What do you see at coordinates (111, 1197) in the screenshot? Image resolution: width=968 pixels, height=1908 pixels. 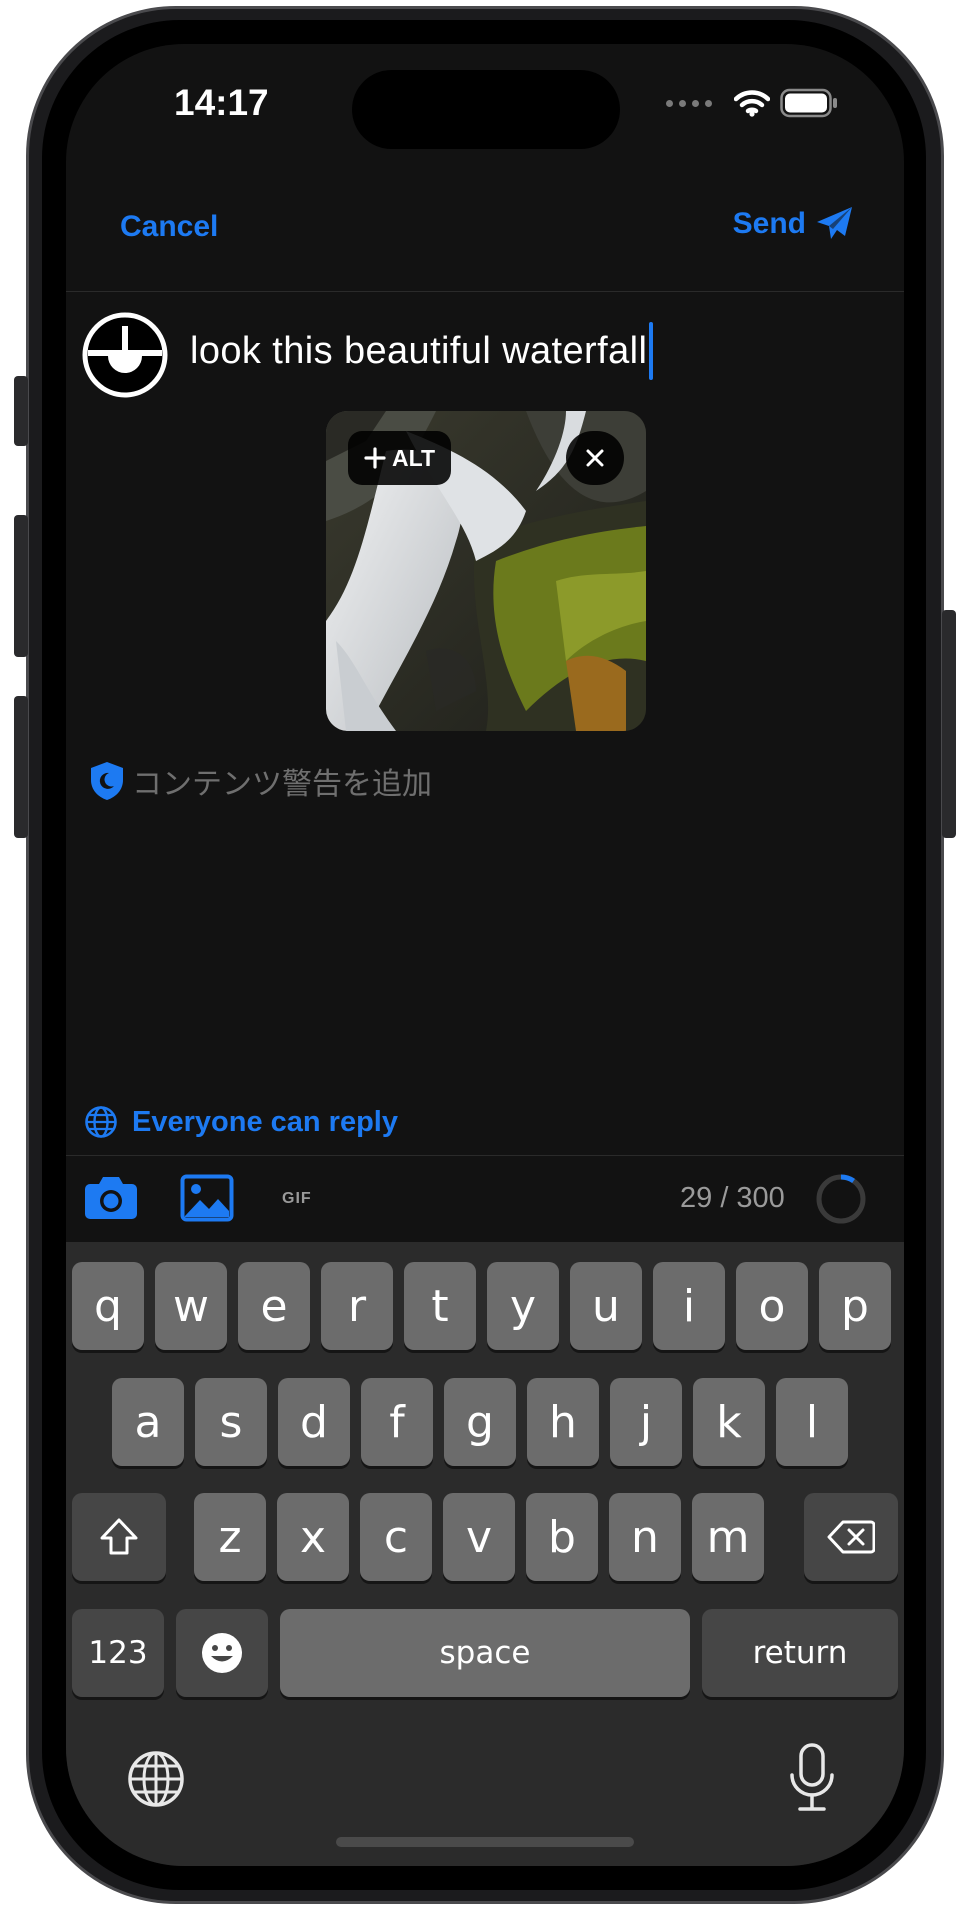 I see `camera-icon` at bounding box center [111, 1197].